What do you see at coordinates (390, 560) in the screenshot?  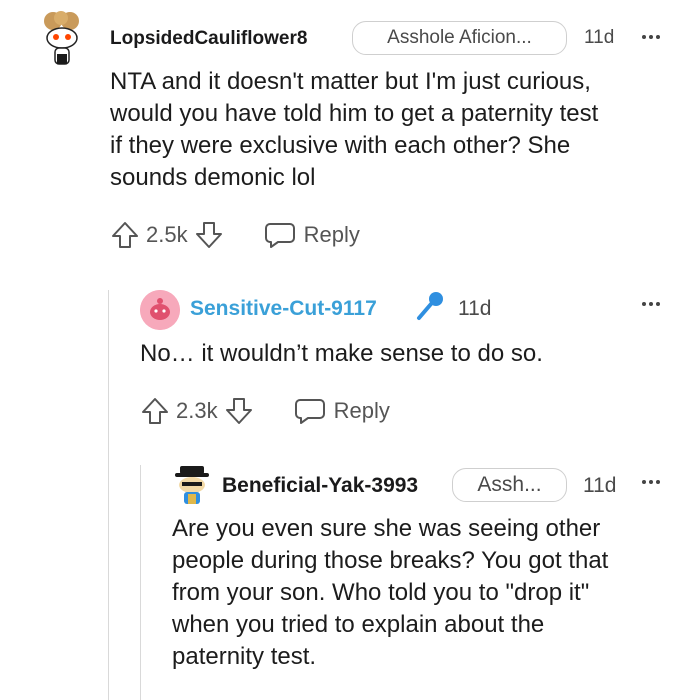 I see `comment-body-line: people during those breaks? You got that` at bounding box center [390, 560].